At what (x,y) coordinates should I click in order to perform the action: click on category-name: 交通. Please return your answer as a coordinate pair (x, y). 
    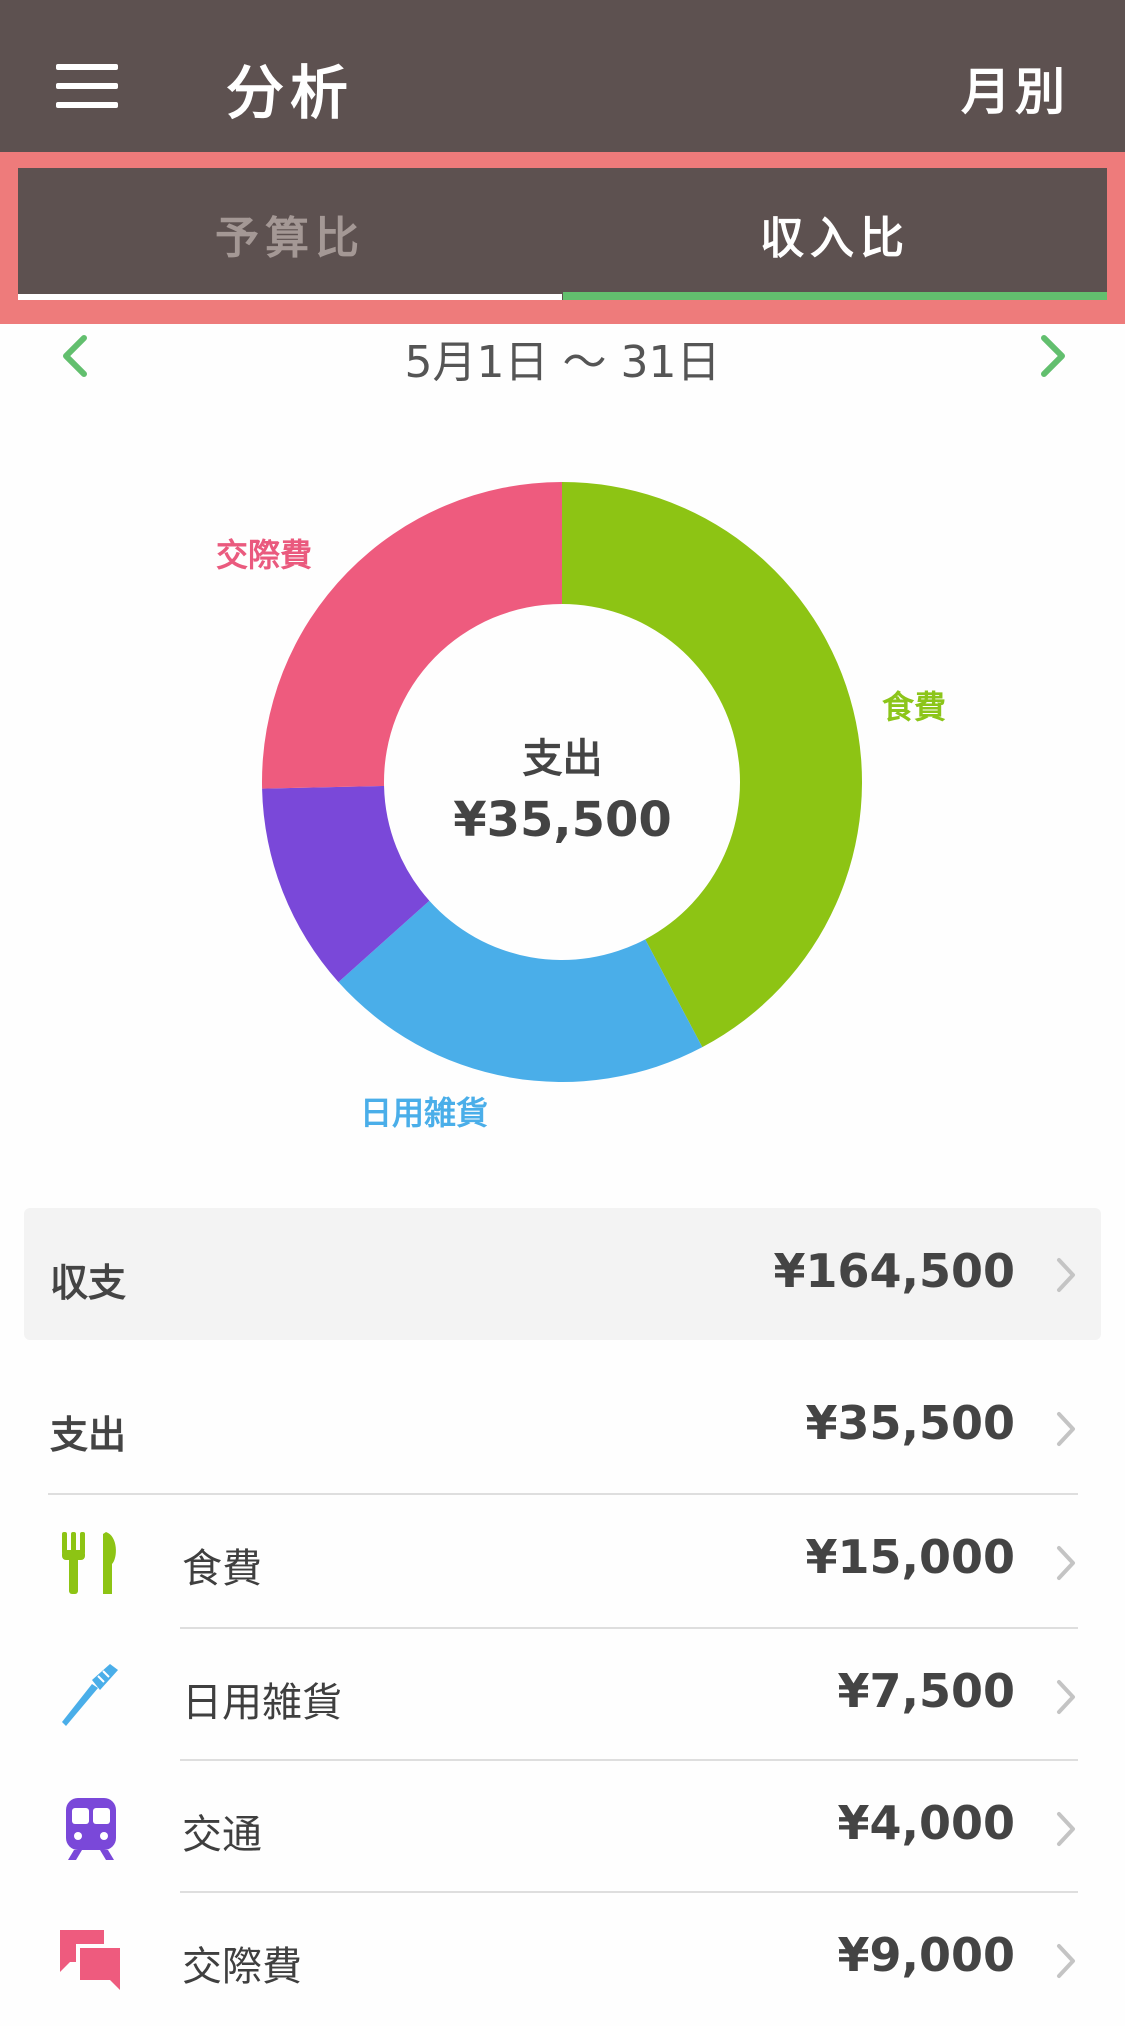
    Looking at the image, I should click on (222, 1835).